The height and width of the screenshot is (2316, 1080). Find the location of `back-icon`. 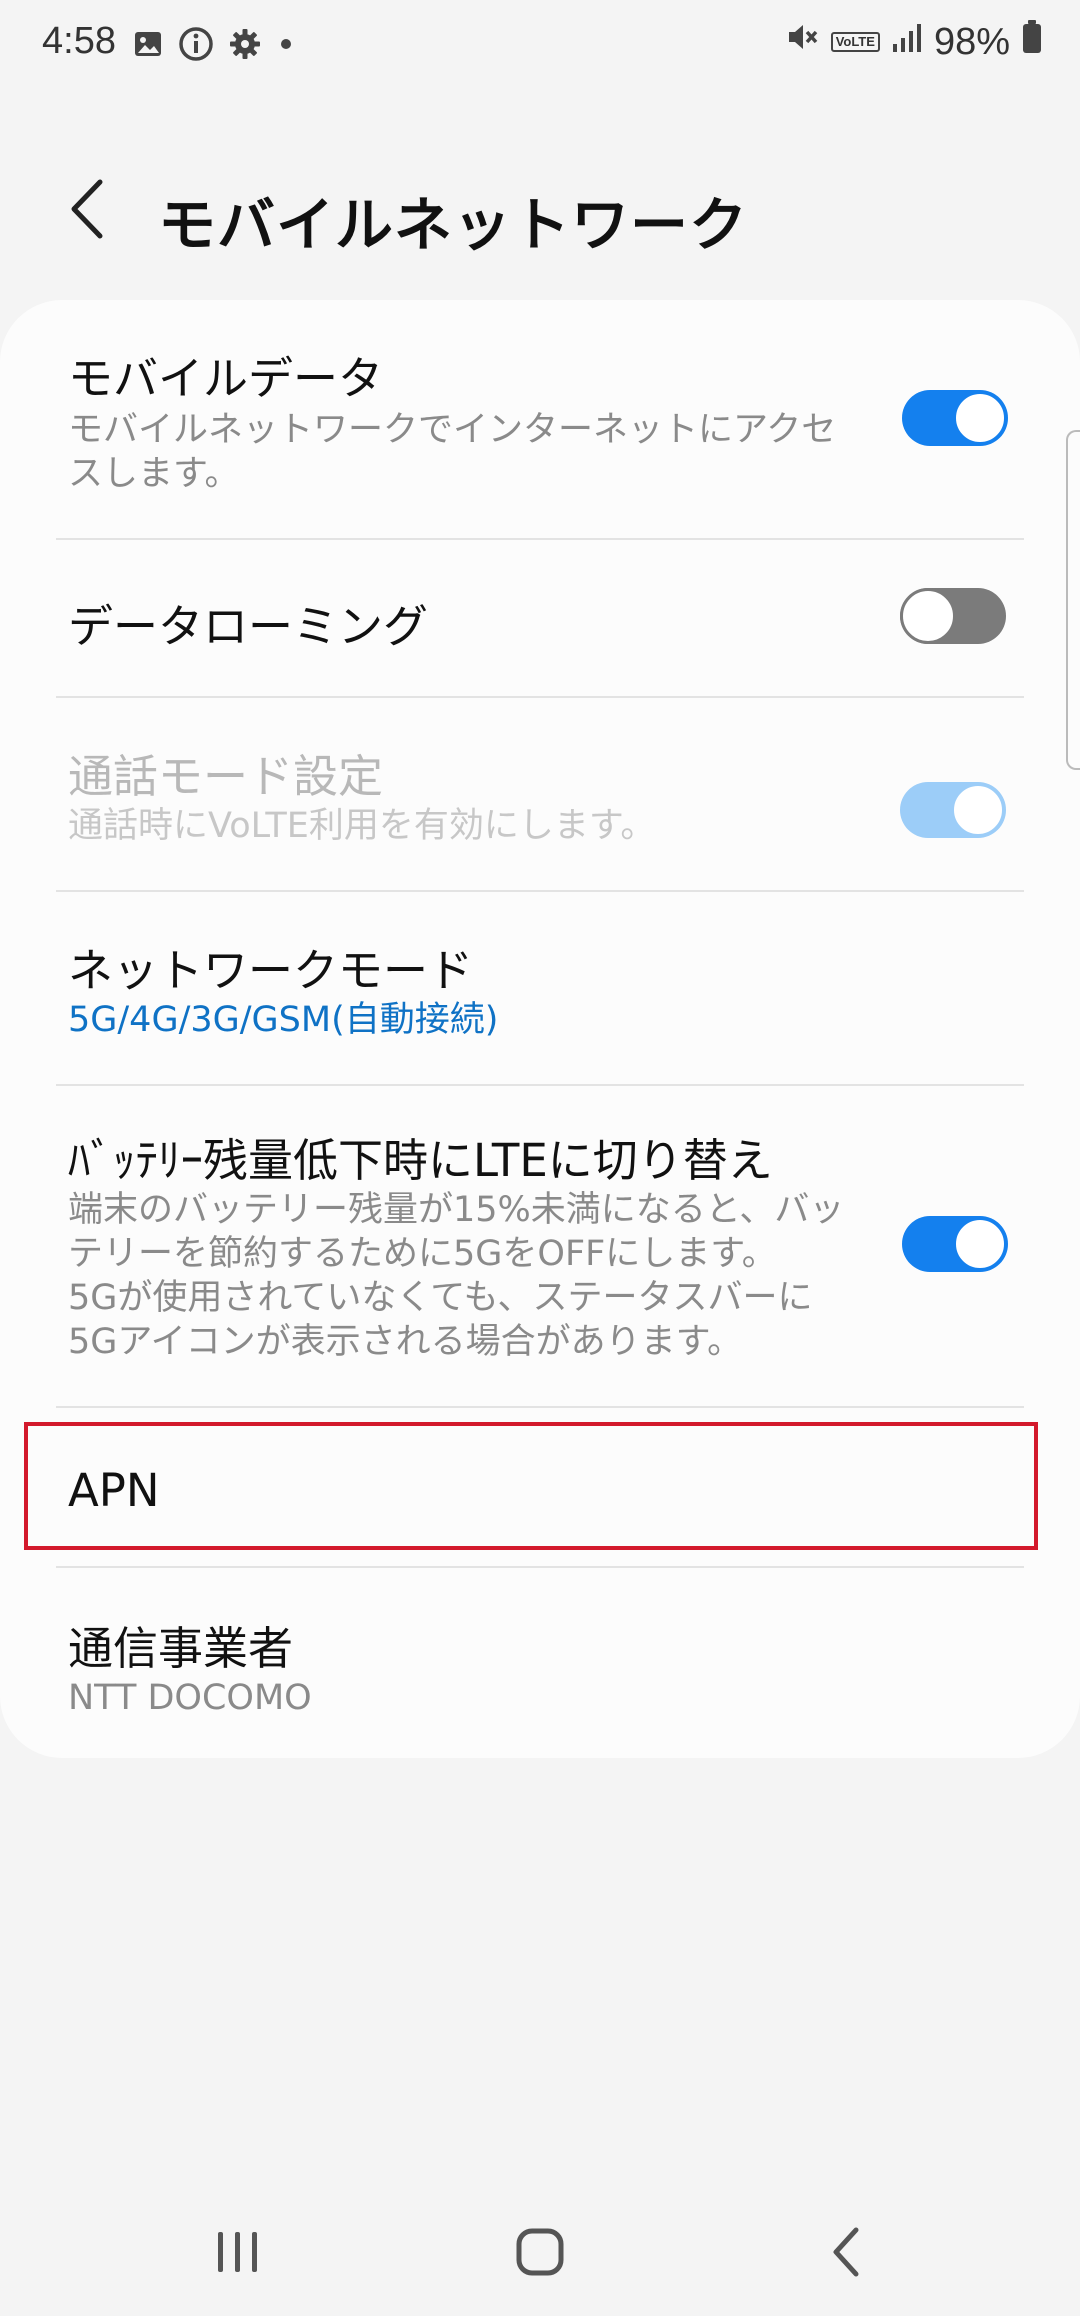

back-icon is located at coordinates (846, 2252).